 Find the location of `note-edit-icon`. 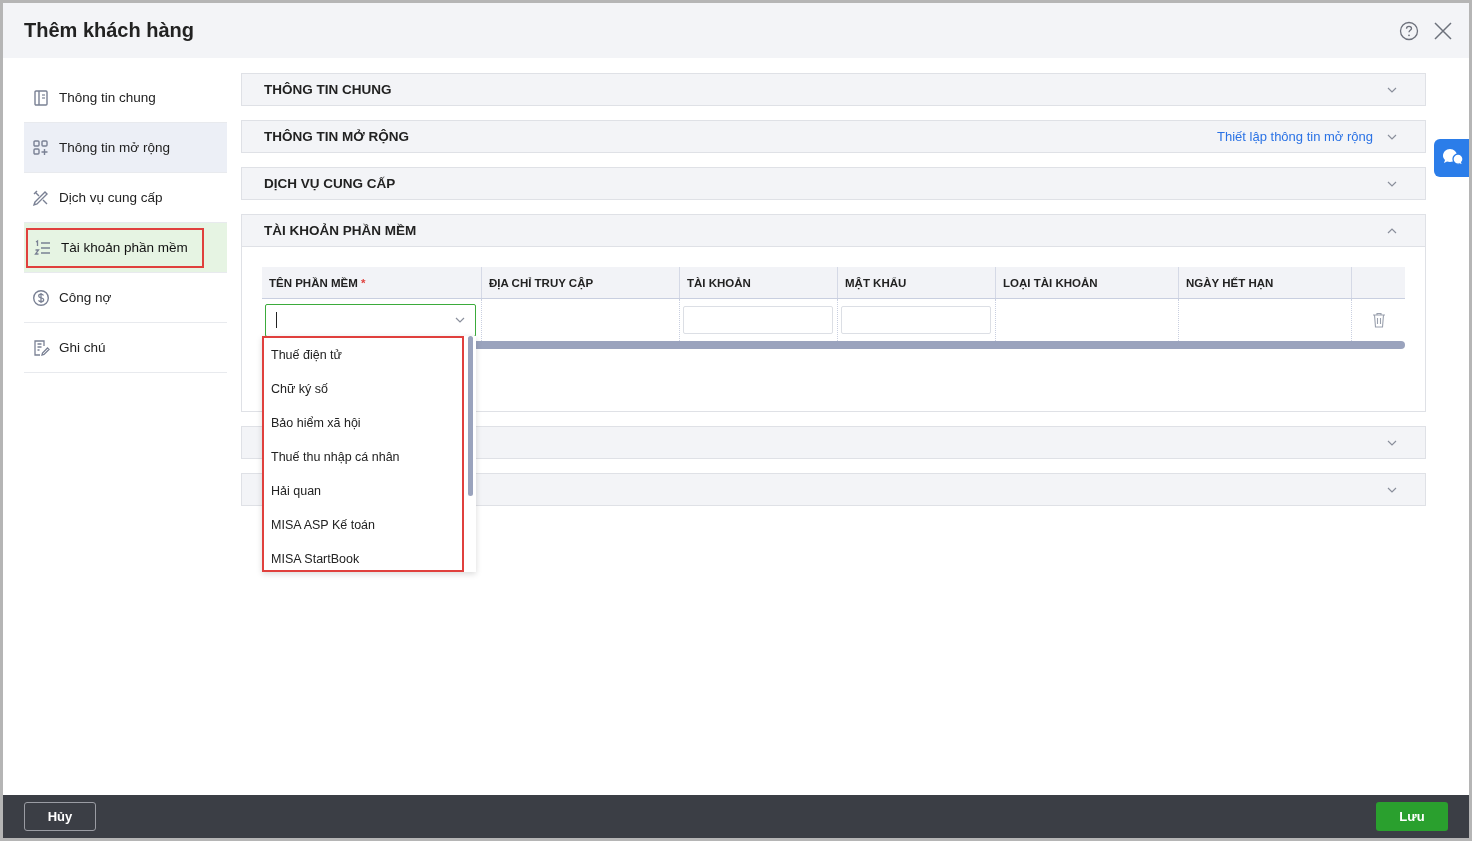

note-edit-icon is located at coordinates (41, 347).